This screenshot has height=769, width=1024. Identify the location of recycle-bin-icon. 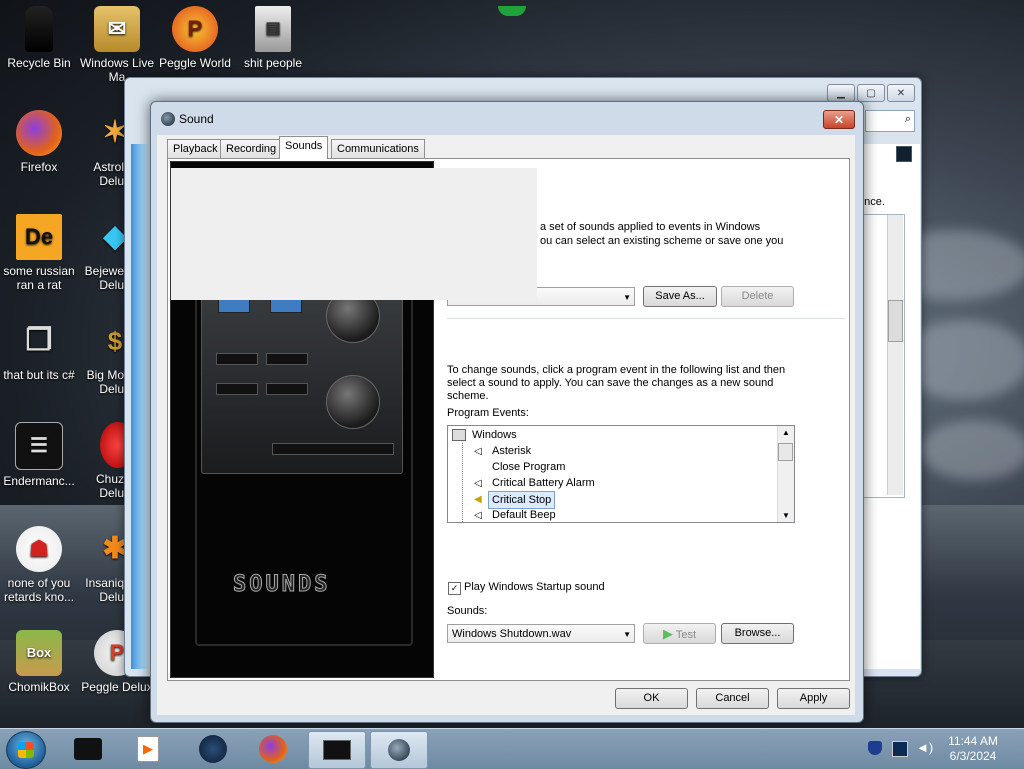
(39, 29).